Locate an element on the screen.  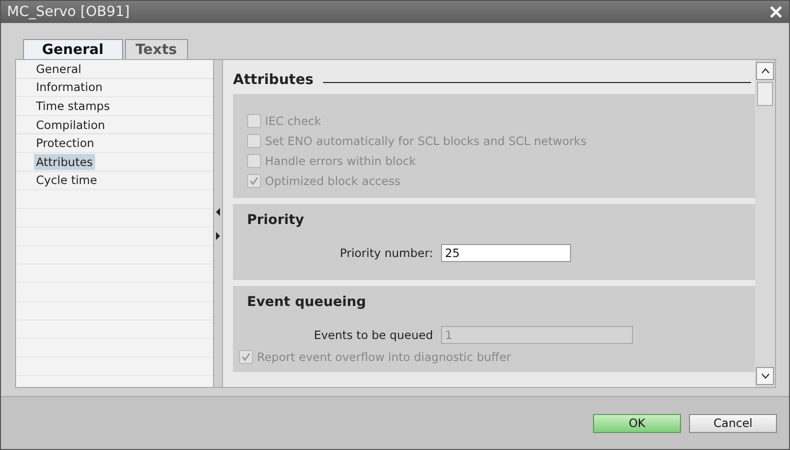
nav-item: Cycle time is located at coordinates (67, 180).